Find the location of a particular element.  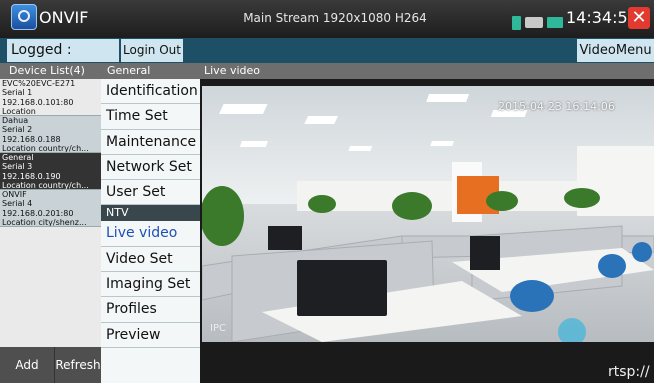

menu-header: General is located at coordinates (150, 71).